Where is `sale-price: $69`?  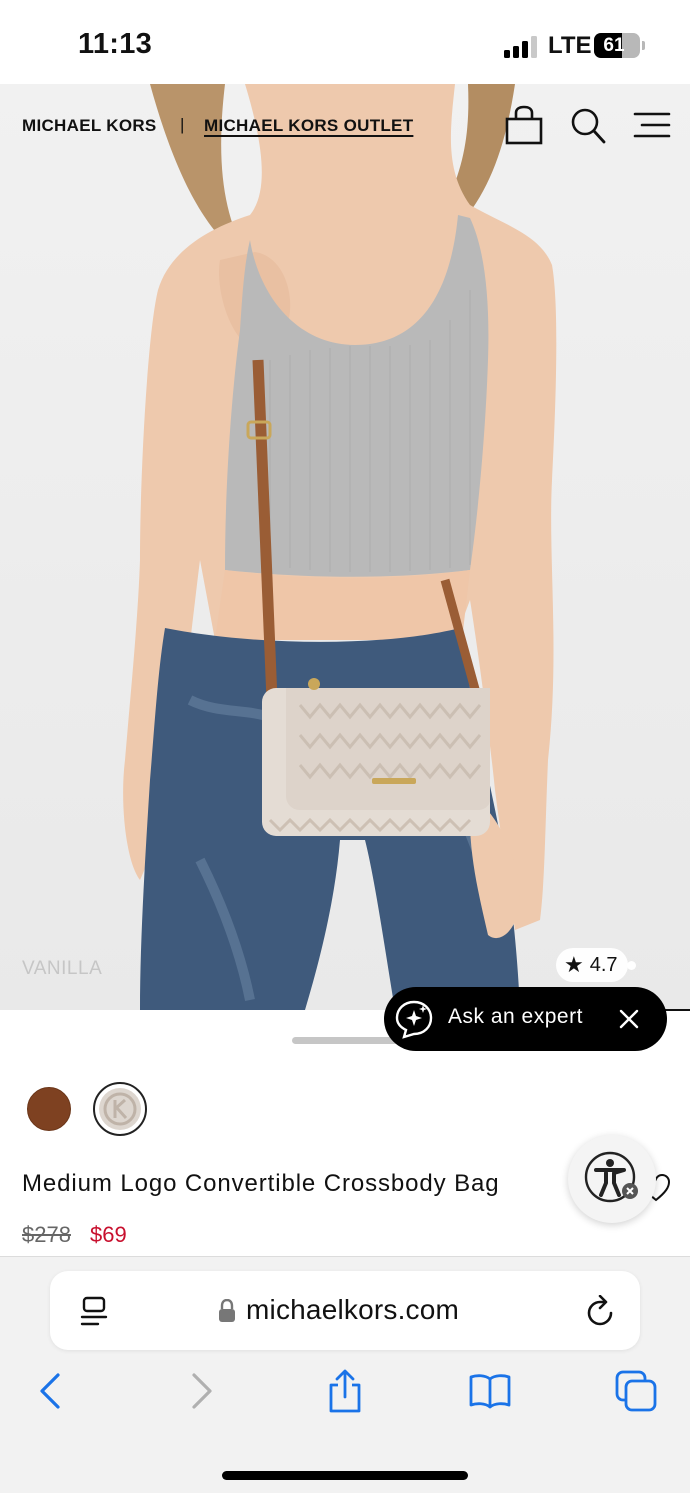
sale-price: $69 is located at coordinates (108, 1234).